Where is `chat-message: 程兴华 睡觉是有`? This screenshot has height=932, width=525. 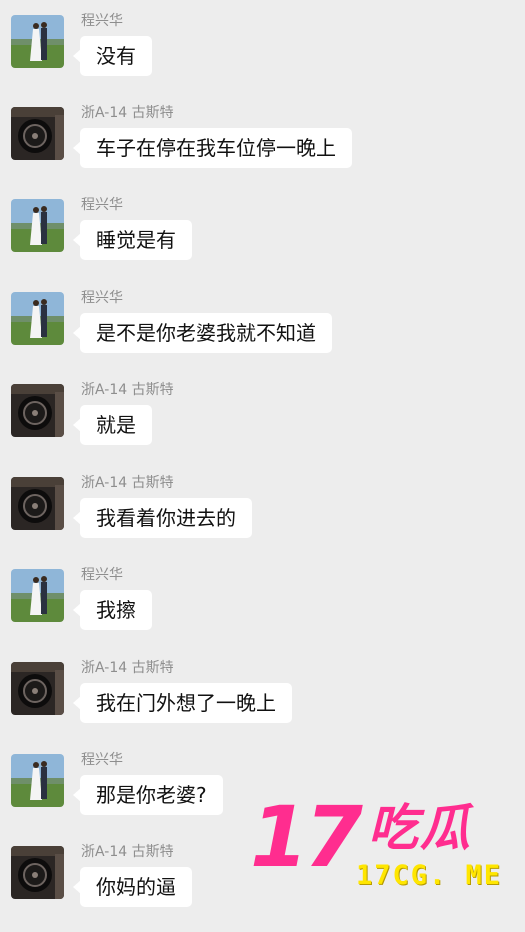 chat-message: 程兴华 睡觉是有 is located at coordinates (262, 238).